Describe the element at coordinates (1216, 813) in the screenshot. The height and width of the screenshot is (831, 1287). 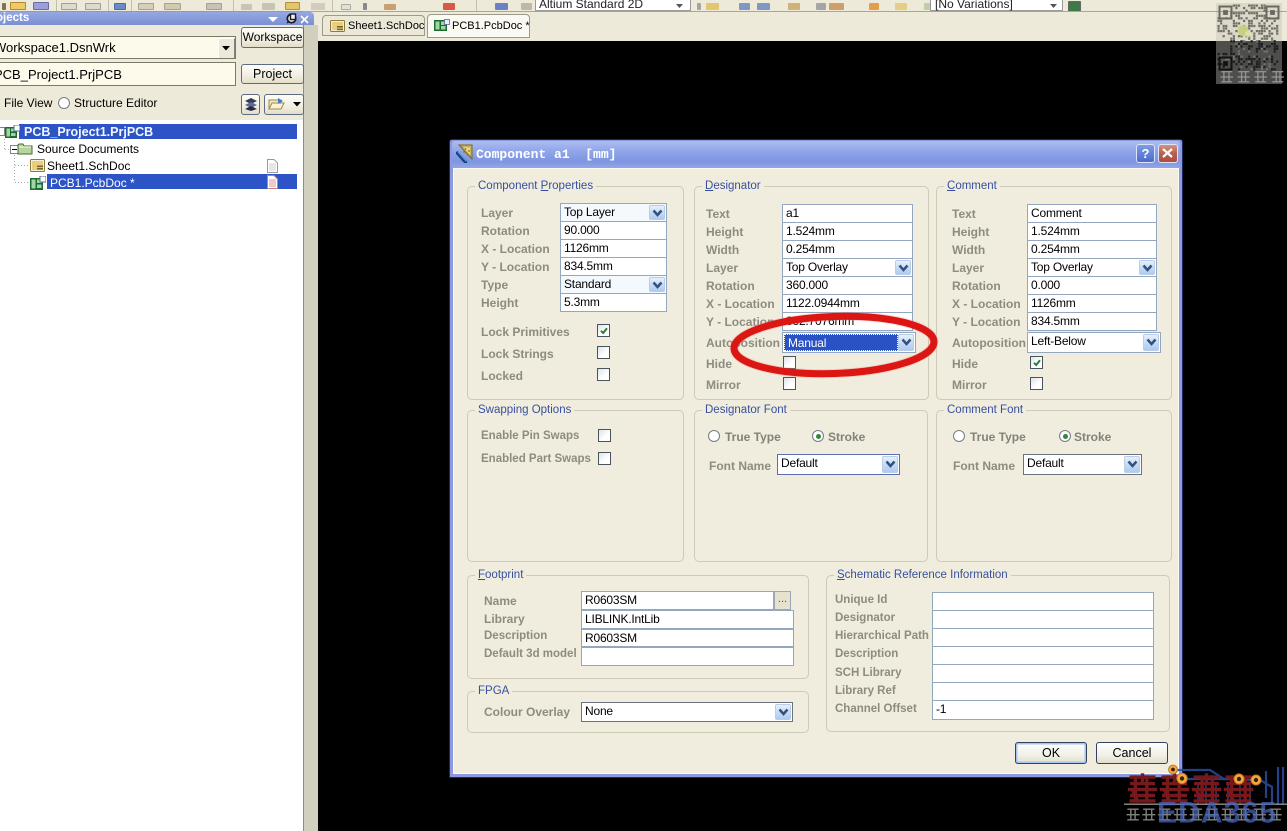
I see `svg-text: EDA365` at that location.